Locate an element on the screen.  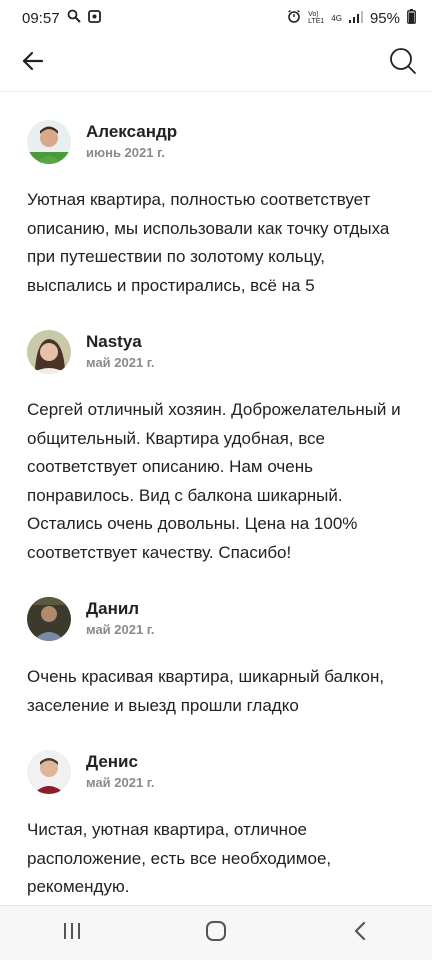
back-chevron-icon is located at coordinates (360, 933).